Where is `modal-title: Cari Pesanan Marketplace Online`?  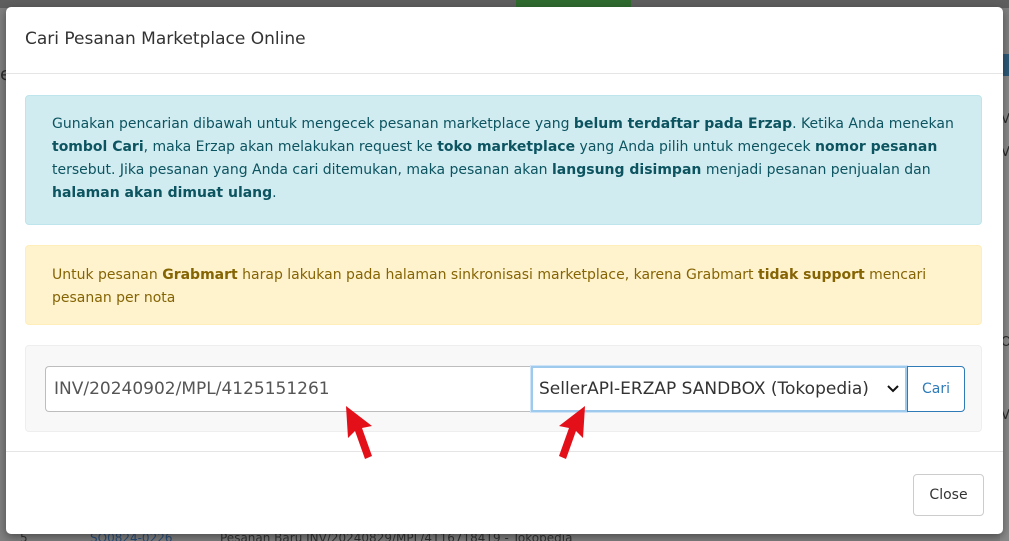
modal-title: Cari Pesanan Marketplace Online is located at coordinates (165, 39).